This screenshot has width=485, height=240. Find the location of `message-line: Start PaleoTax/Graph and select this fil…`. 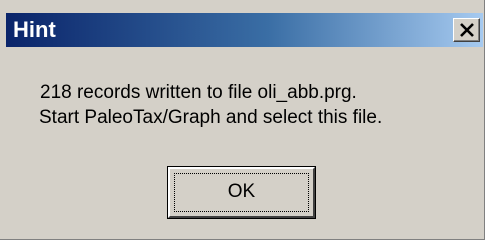

message-line: Start PaleoTax/Graph and select this fil… is located at coordinates (211, 117).